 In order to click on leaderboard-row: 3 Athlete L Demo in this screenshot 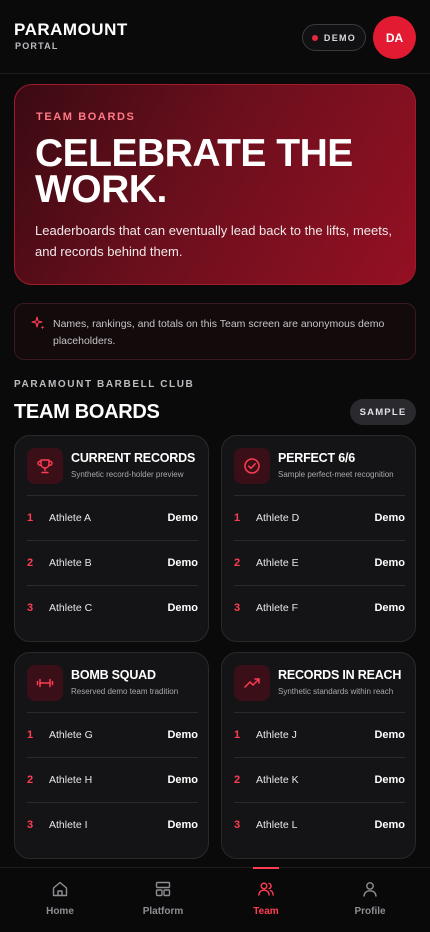, I will do `click(319, 824)`.